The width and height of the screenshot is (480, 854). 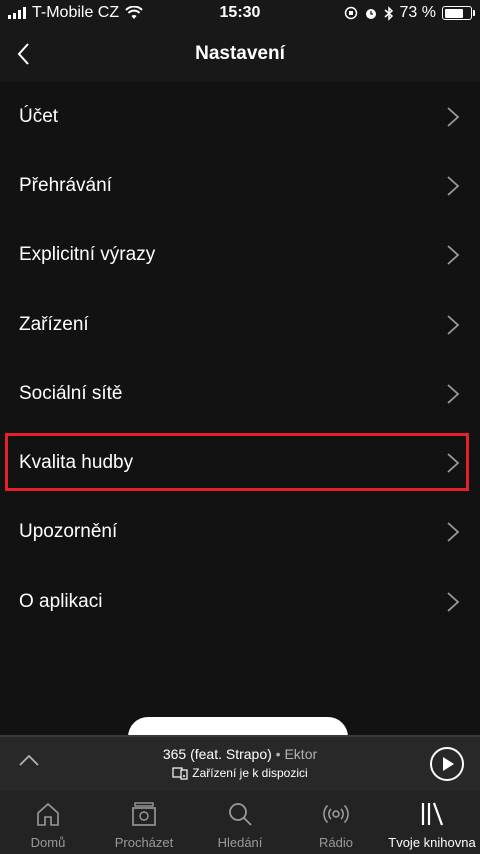 I want to click on device-text: Zařízení je k dispozici, so click(x=250, y=773).